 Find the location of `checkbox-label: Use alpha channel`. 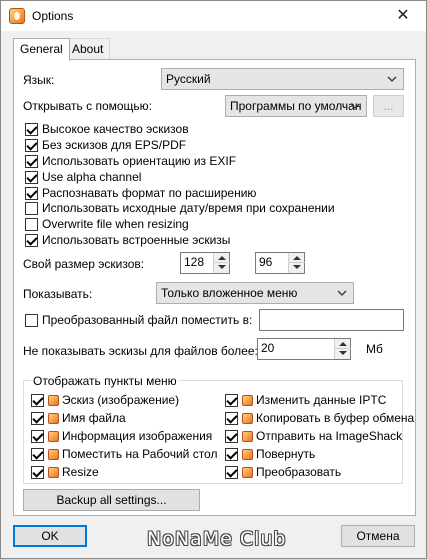

checkbox-label: Use alpha channel is located at coordinates (92, 177).